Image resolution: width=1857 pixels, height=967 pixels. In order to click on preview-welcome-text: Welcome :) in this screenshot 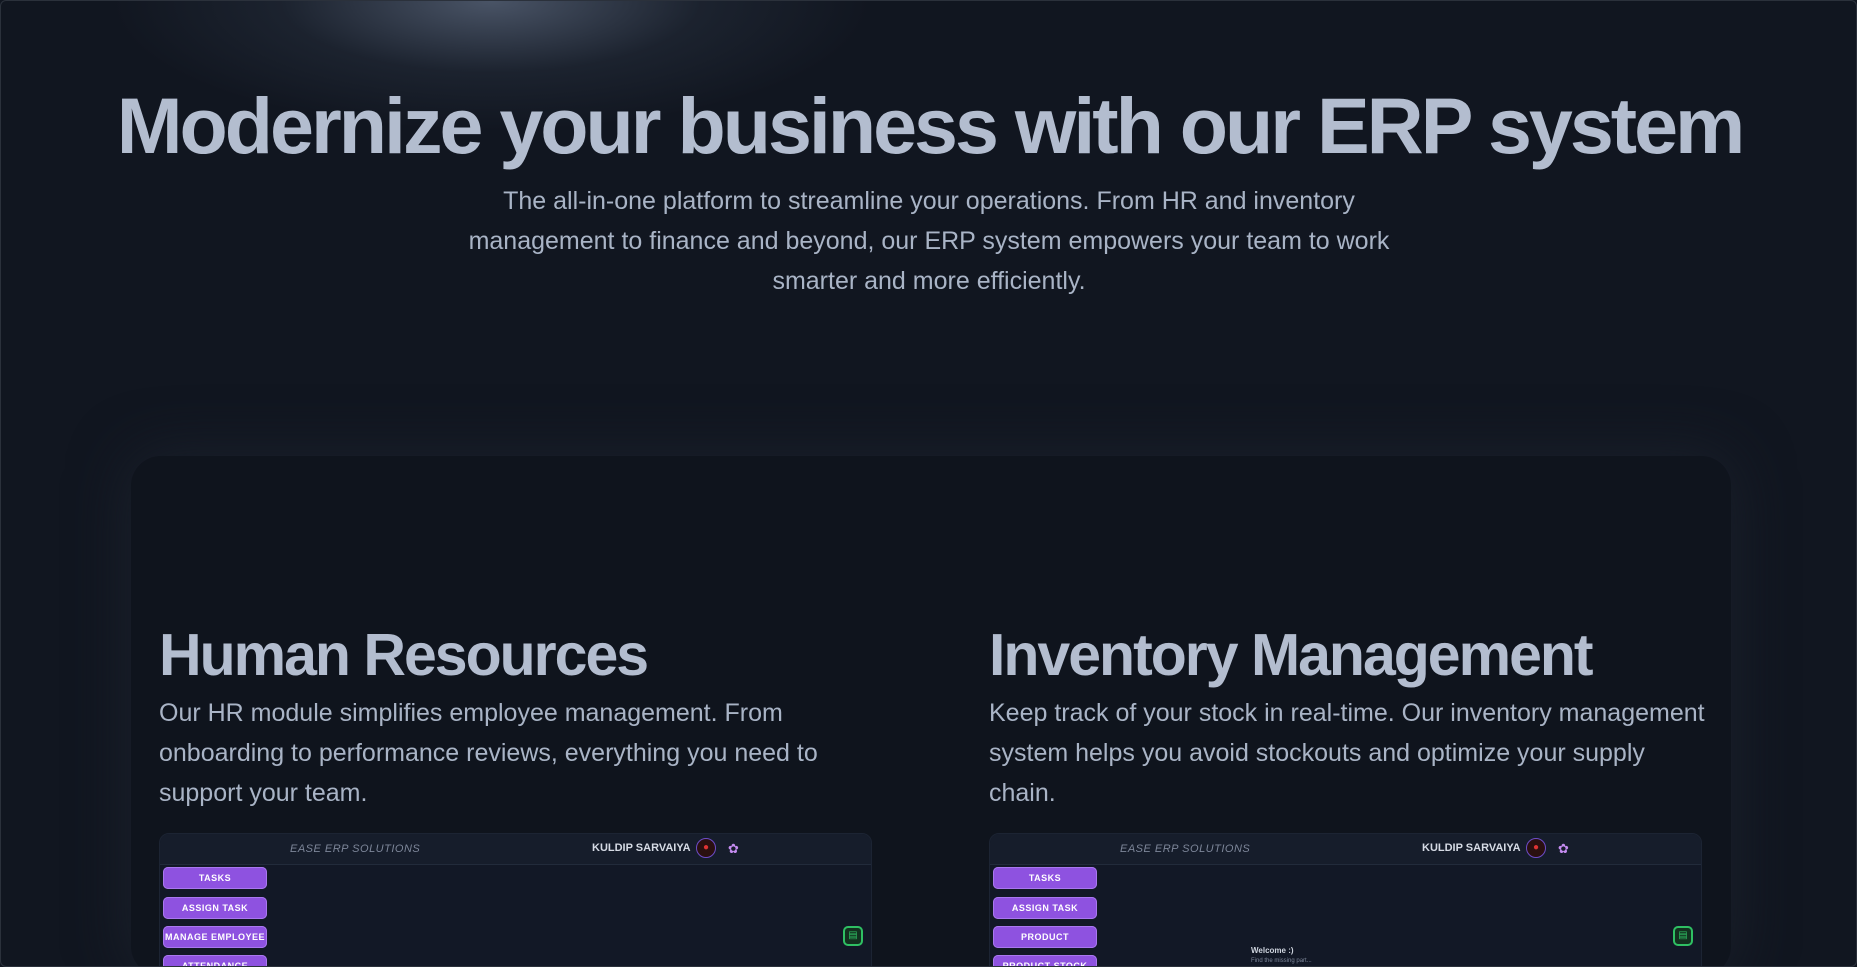, I will do `click(1272, 950)`.